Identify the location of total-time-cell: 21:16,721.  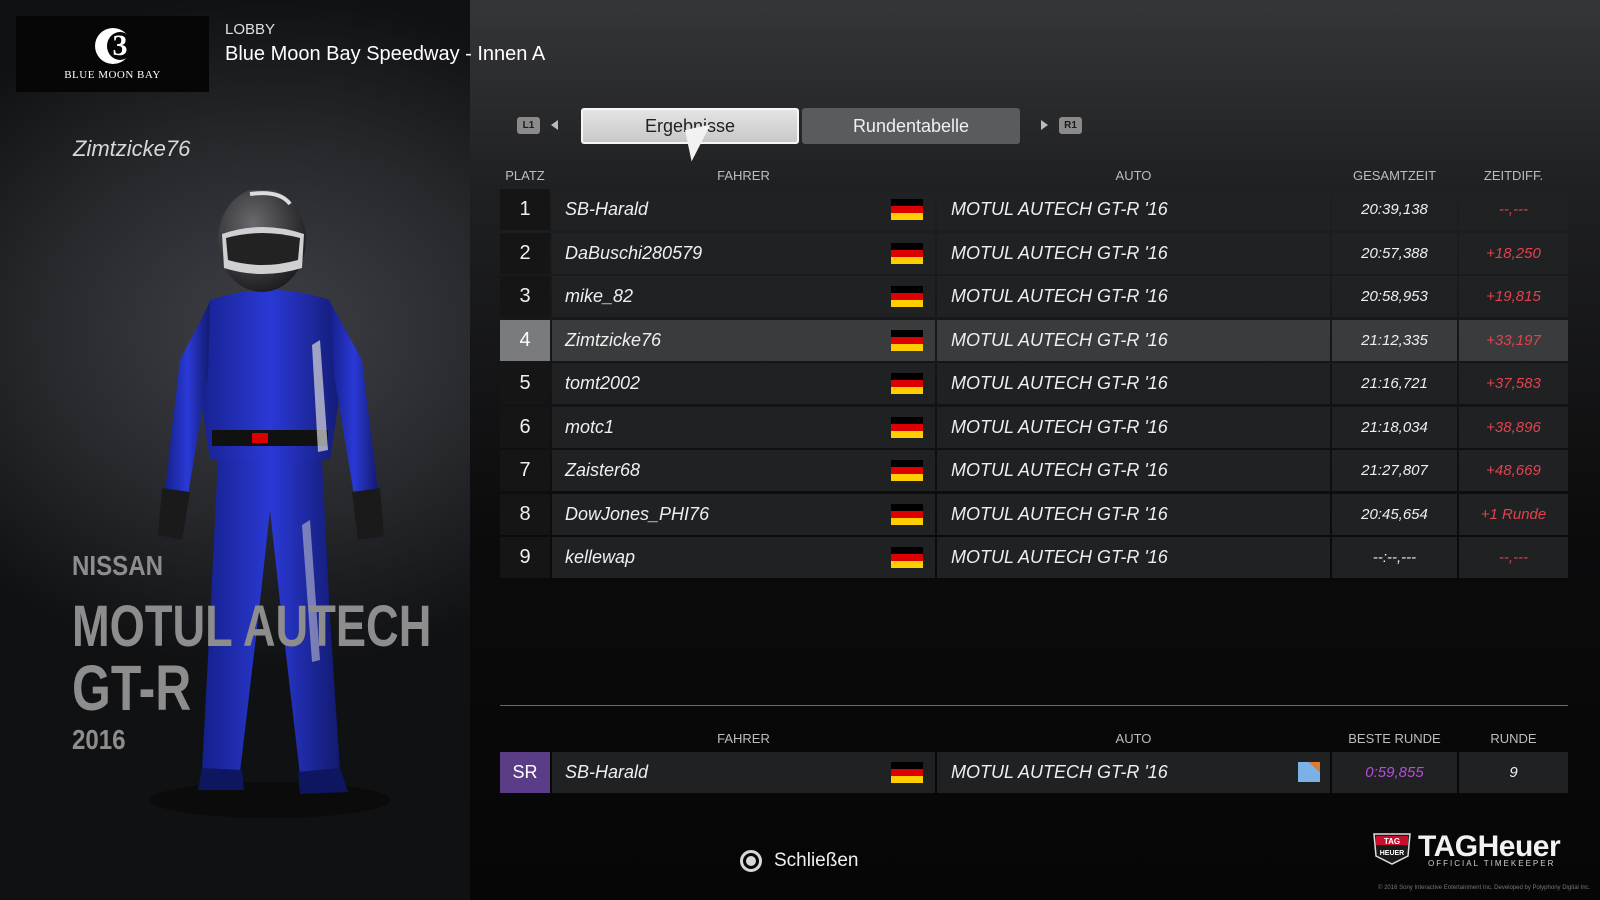
(1394, 383).